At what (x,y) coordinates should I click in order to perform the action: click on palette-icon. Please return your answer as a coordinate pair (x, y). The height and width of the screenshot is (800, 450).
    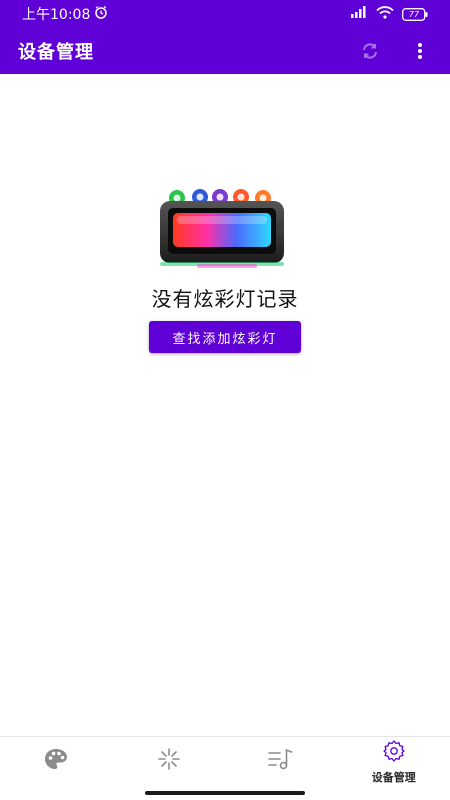
    Looking at the image, I should click on (56, 761).